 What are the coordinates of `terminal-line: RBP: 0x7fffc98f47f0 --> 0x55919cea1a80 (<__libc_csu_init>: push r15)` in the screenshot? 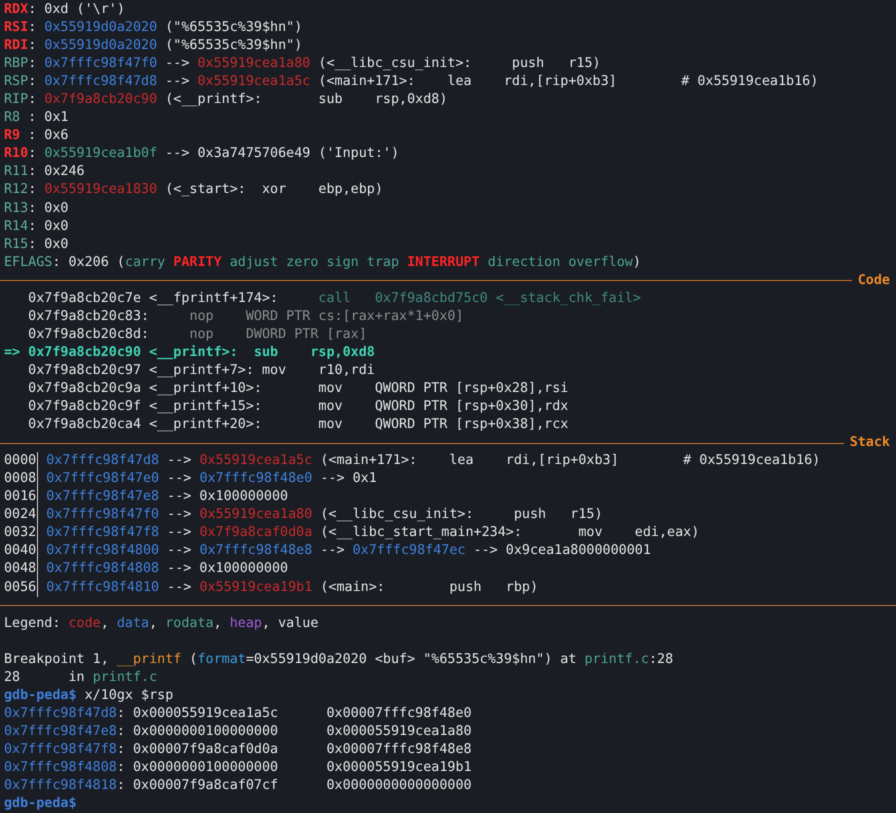 It's located at (303, 64).